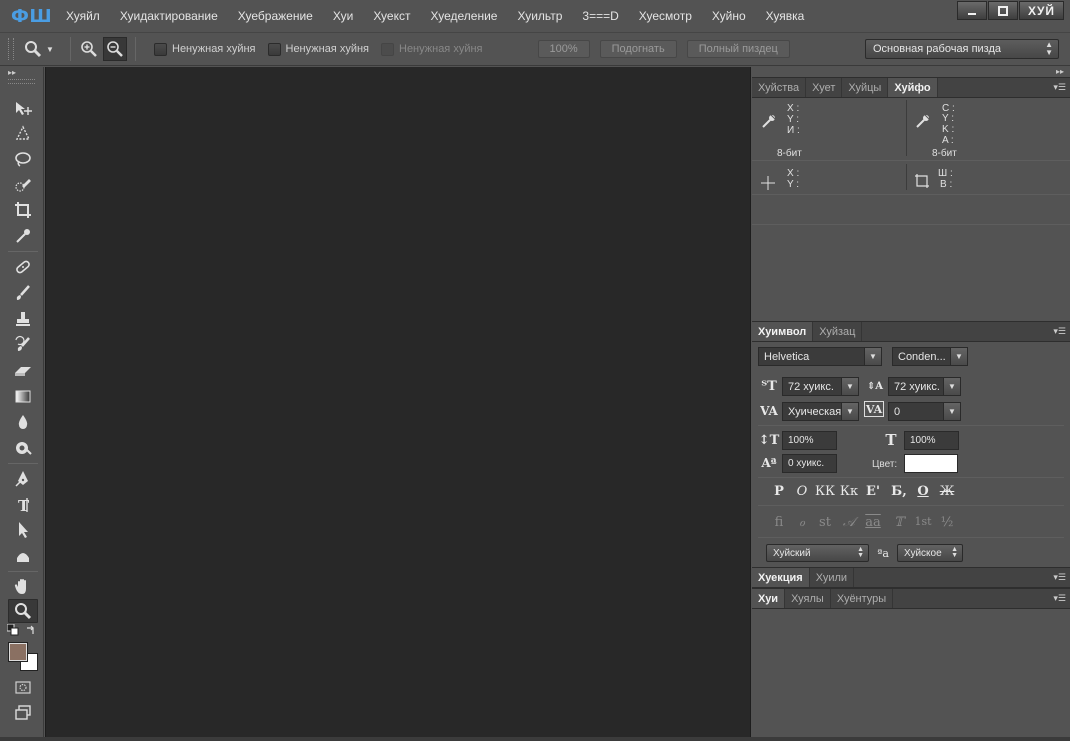  I want to click on workspace-select: Основная рабочая пизда ▲ ▼, so click(962, 49).